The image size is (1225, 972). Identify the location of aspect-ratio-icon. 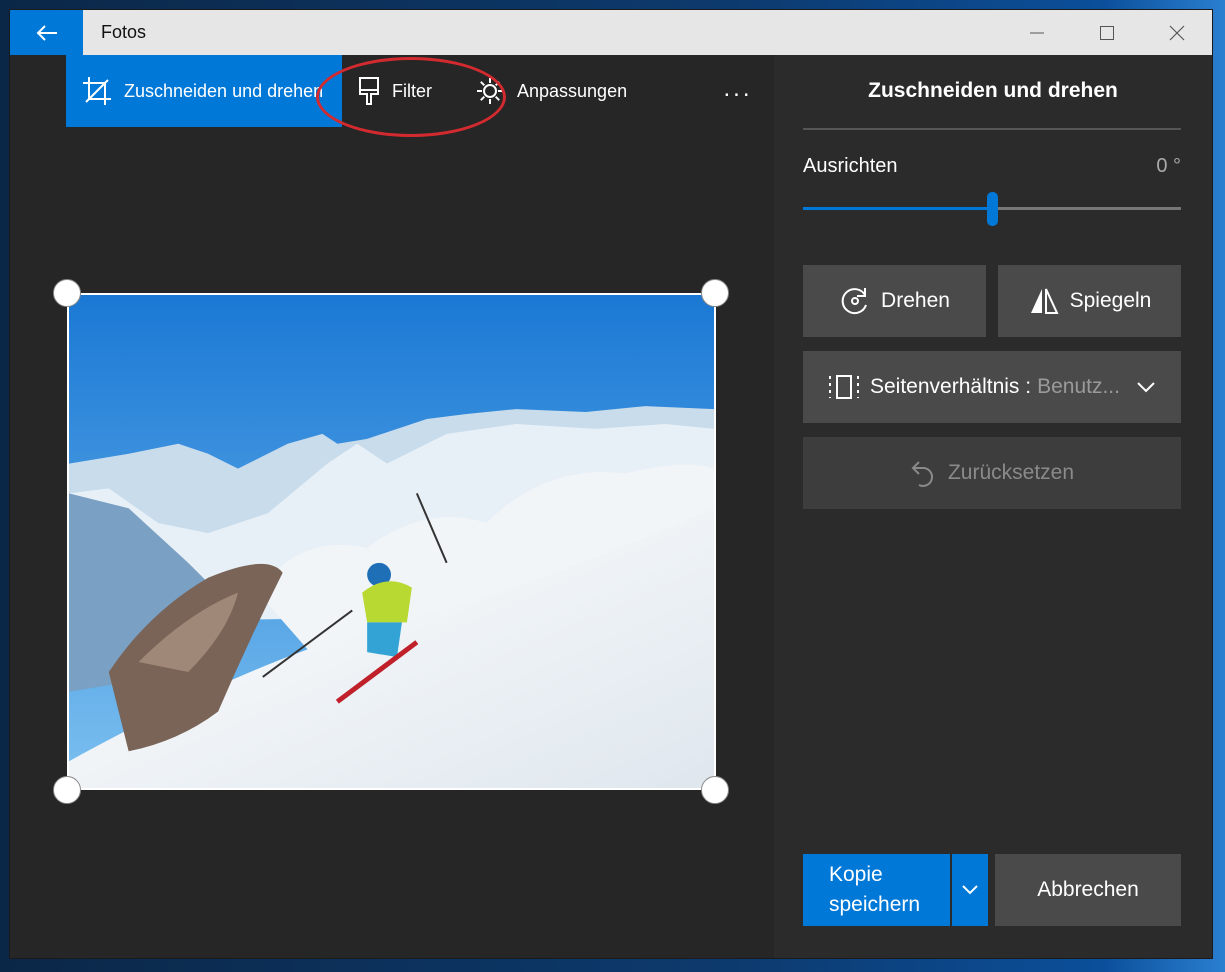
(844, 387).